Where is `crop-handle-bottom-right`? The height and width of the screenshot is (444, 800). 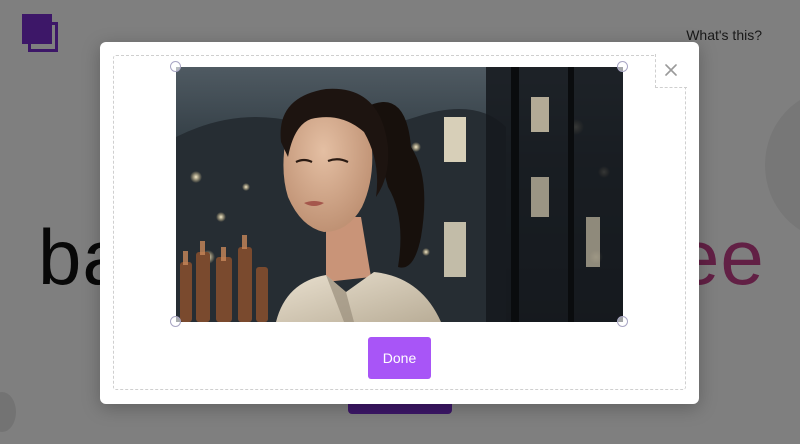
crop-handle-bottom-right is located at coordinates (622, 321).